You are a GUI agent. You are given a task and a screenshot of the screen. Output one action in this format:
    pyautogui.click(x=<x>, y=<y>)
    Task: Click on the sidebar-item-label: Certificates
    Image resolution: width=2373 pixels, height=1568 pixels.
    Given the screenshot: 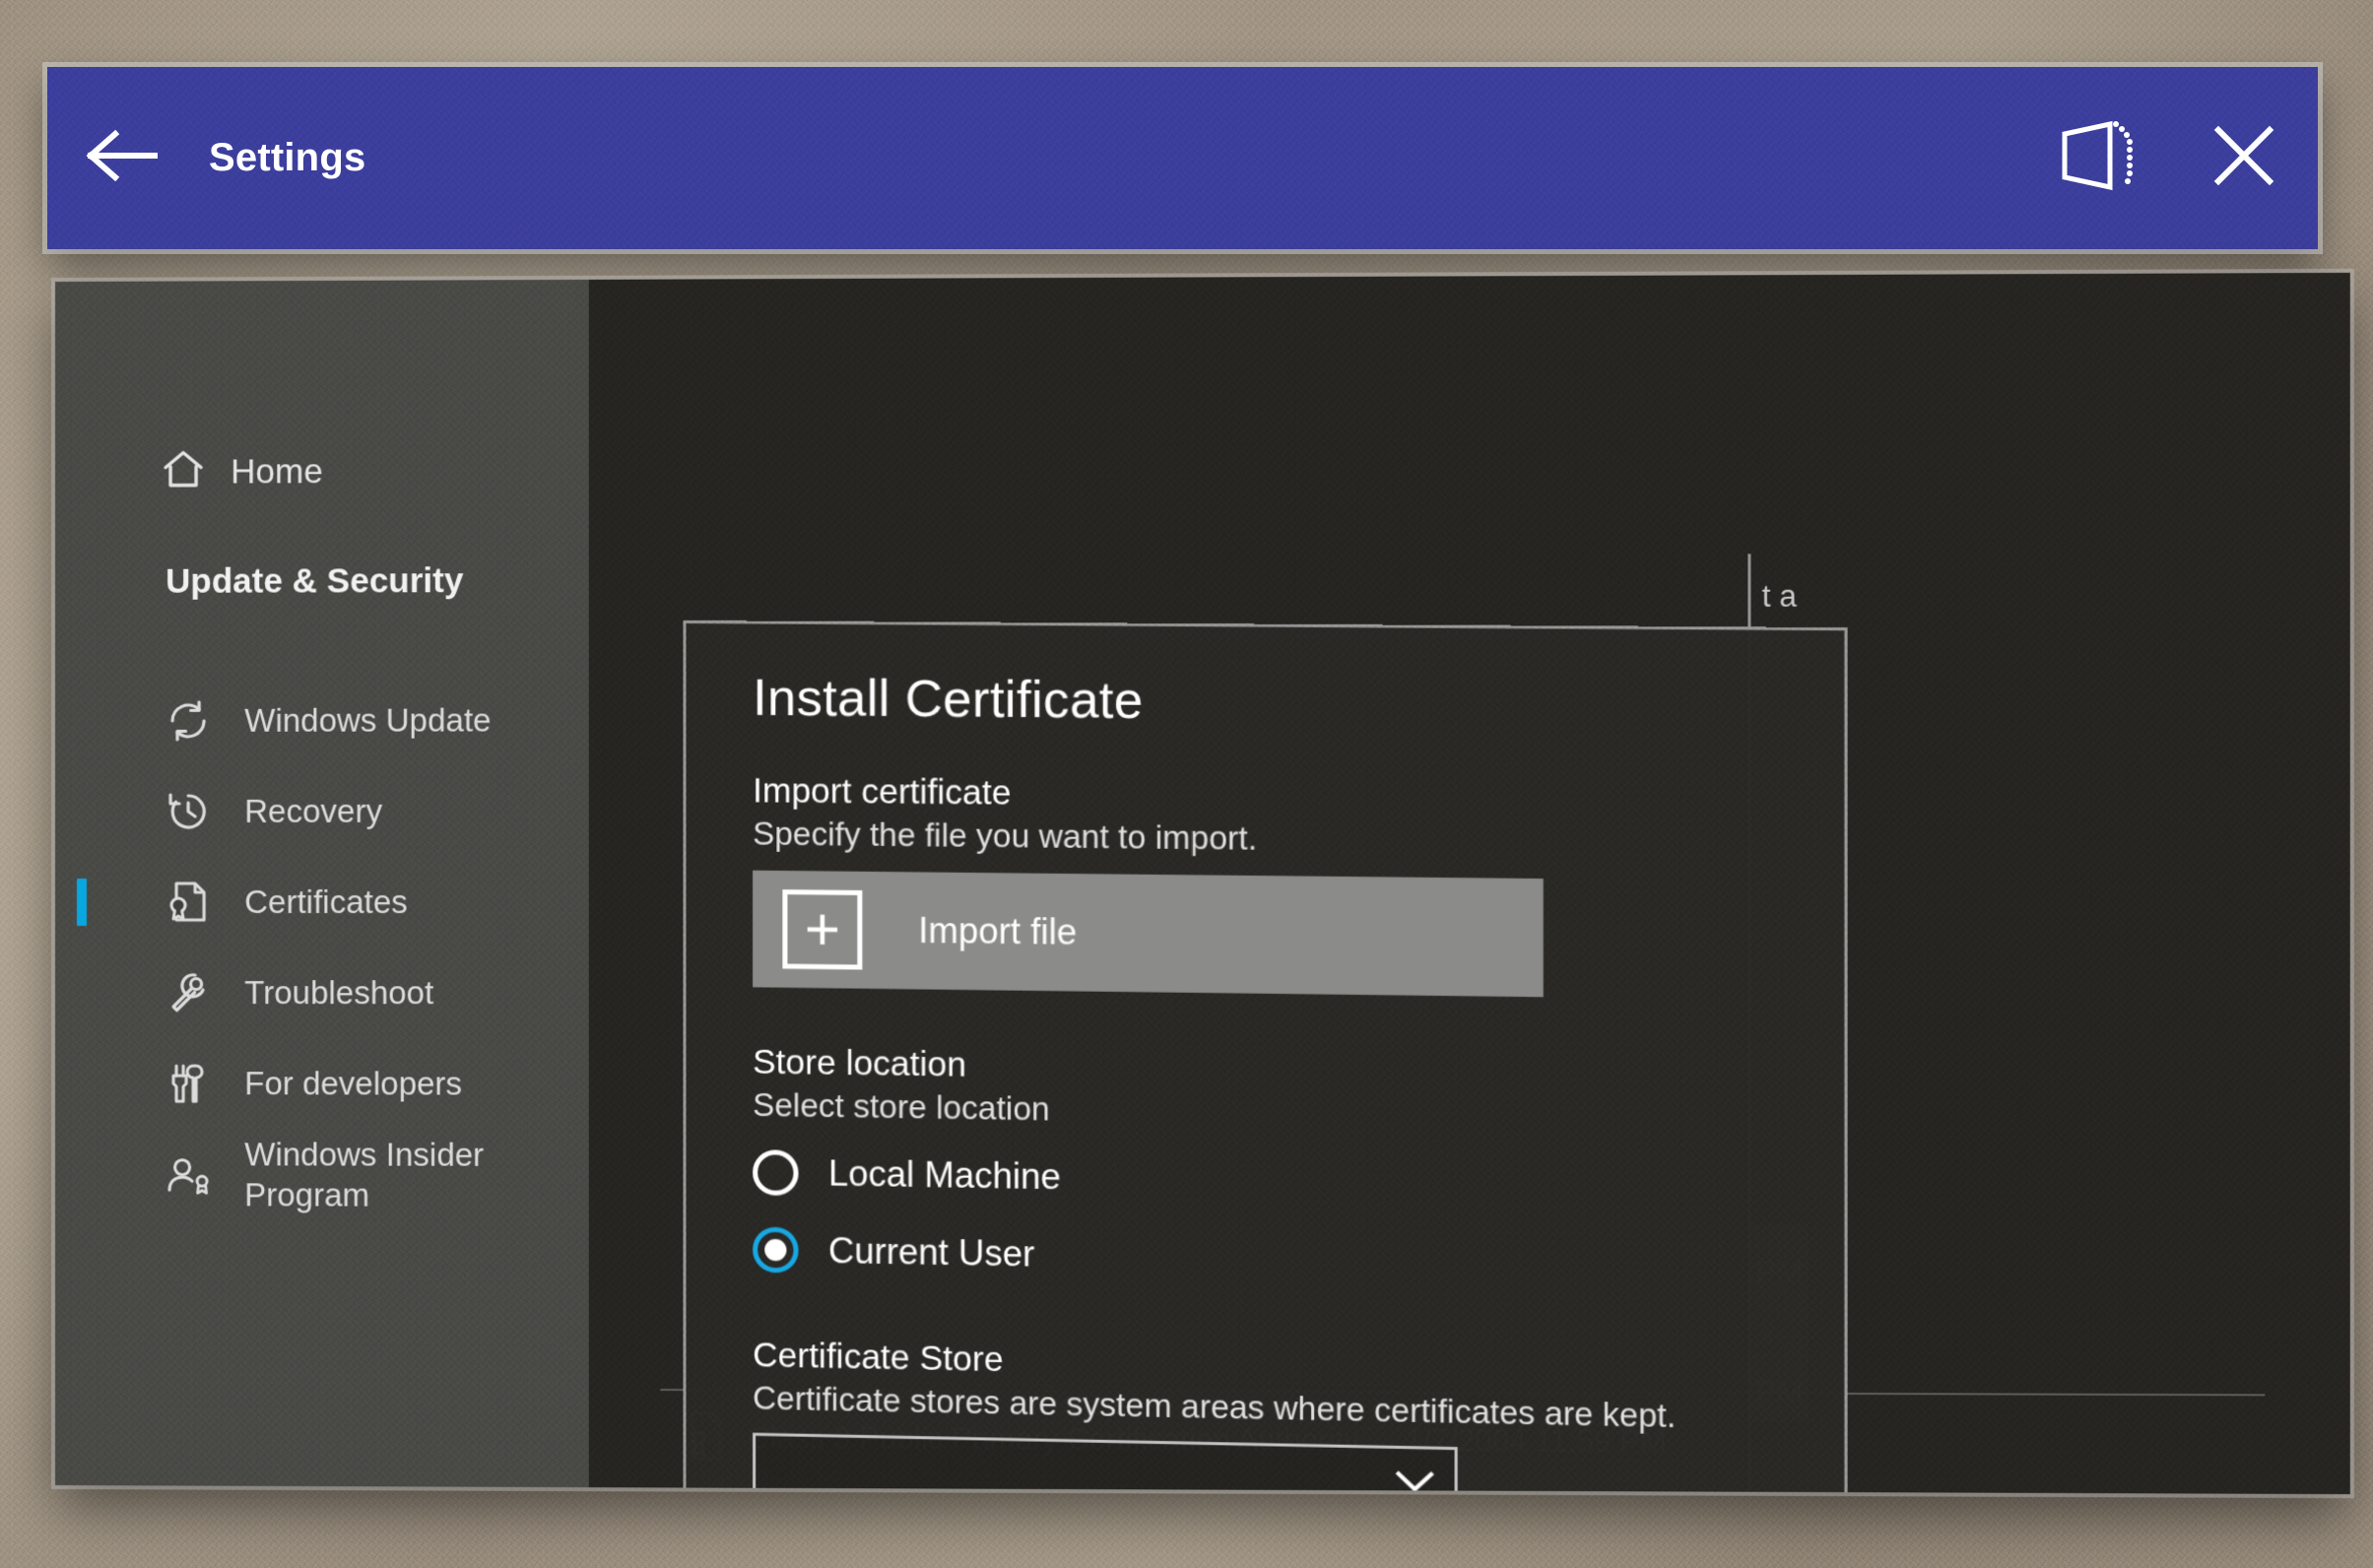 What is the action you would take?
    pyautogui.click(x=326, y=902)
    